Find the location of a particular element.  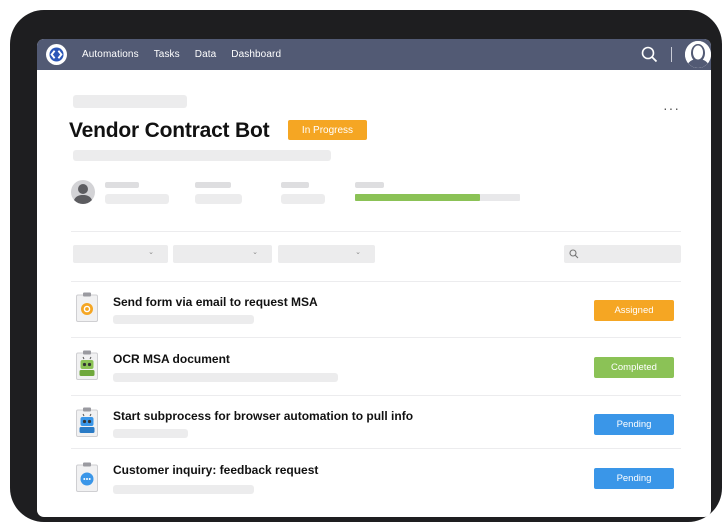

owner-avatar is located at coordinates (83, 192).